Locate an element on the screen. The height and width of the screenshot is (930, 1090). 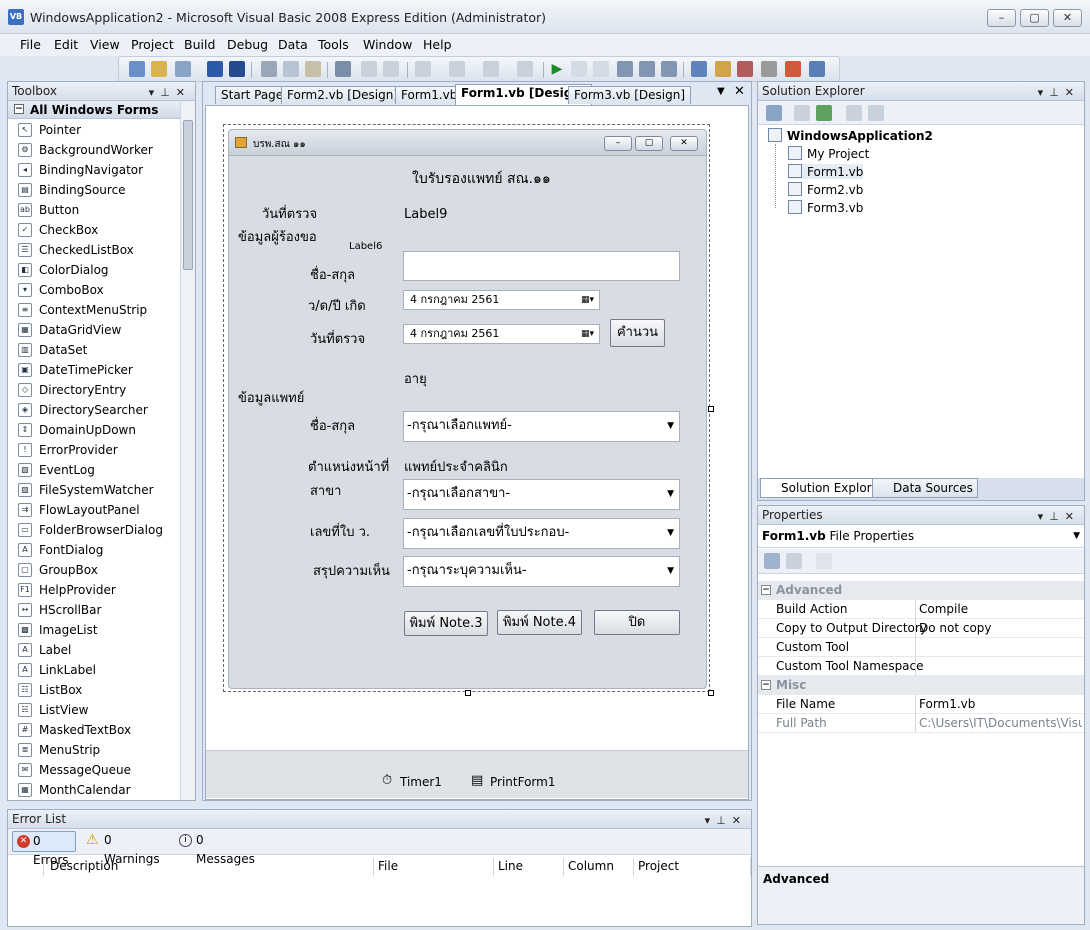
form-minimize-button: – is located at coordinates (618, 143).